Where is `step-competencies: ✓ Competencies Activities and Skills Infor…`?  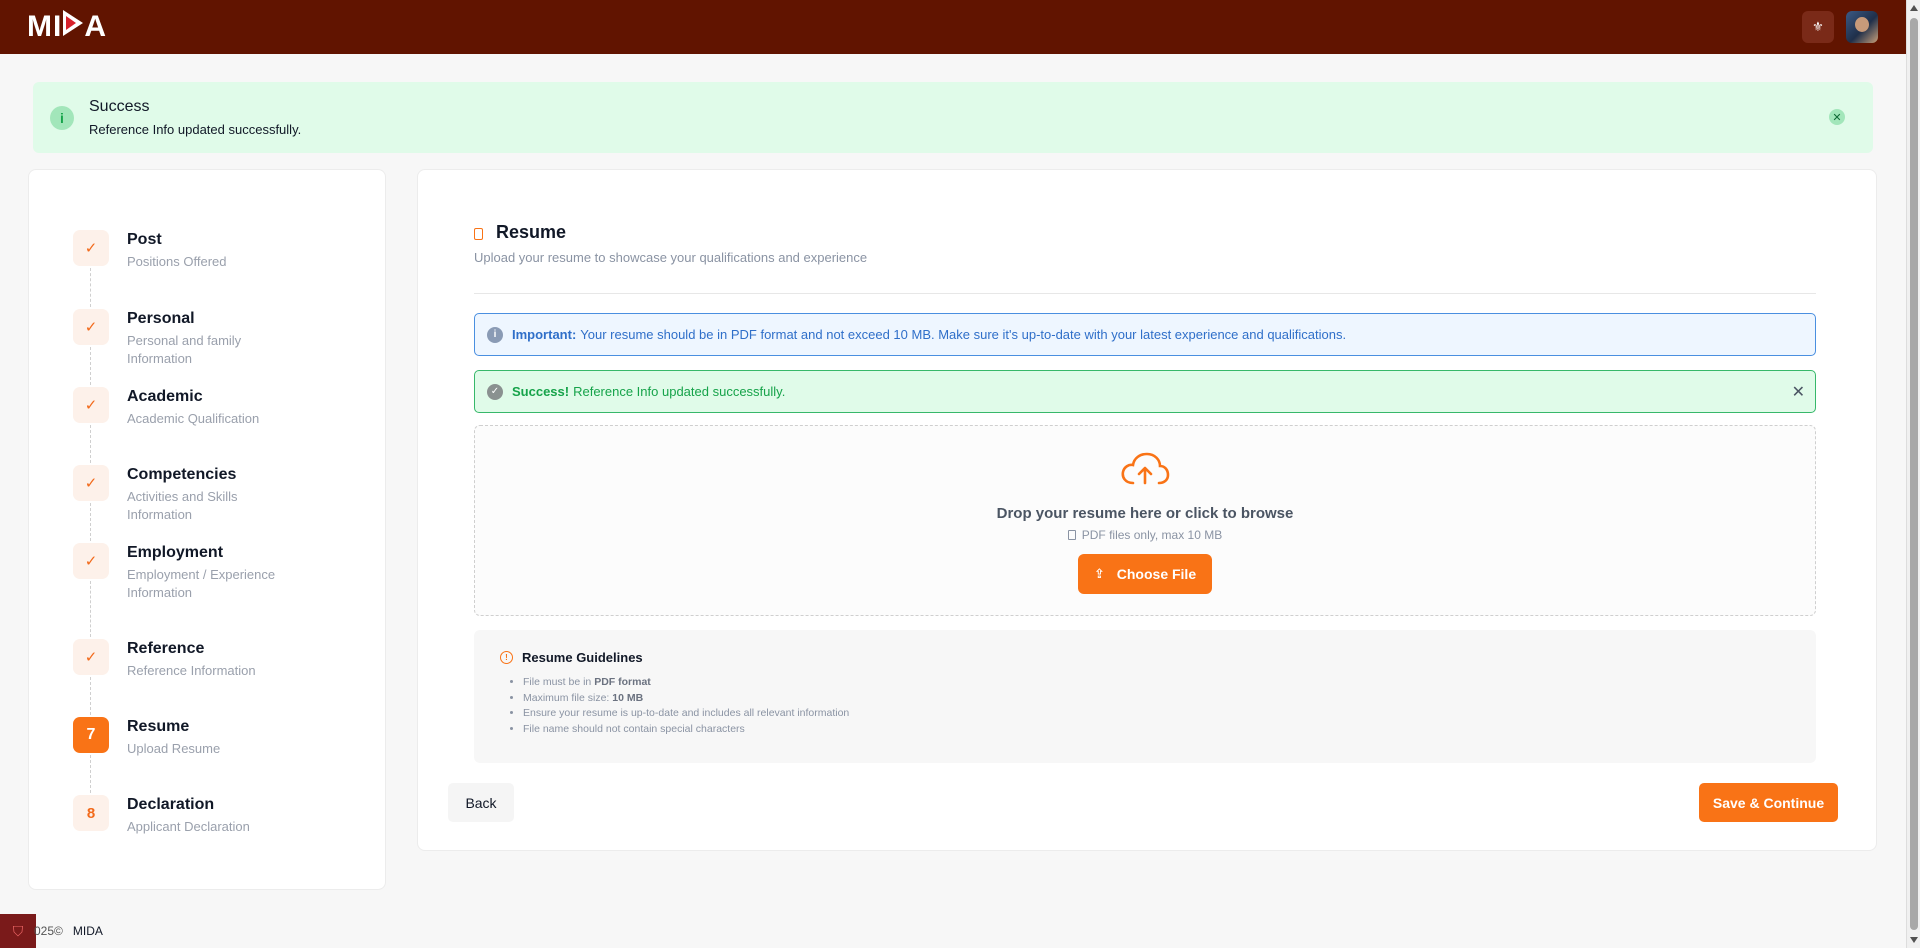 step-competencies: ✓ Competencies Activities and Skills Infor… is located at coordinates (180, 494).